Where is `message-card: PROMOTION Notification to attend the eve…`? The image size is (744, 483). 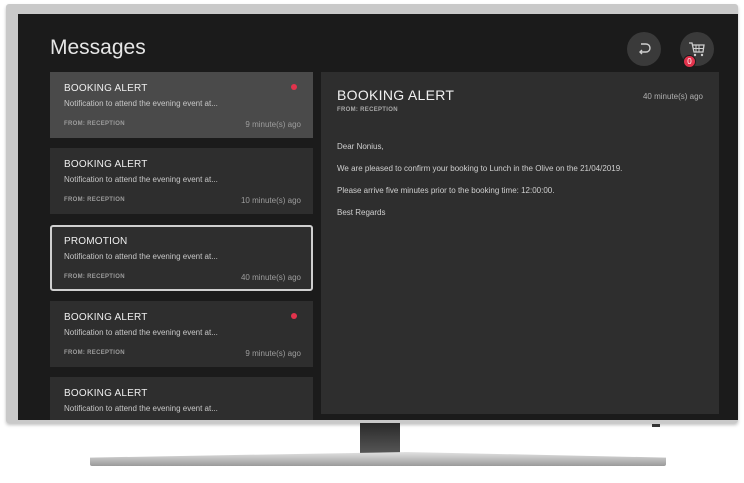
message-card: PROMOTION Notification to attend the eve… is located at coordinates (181, 258).